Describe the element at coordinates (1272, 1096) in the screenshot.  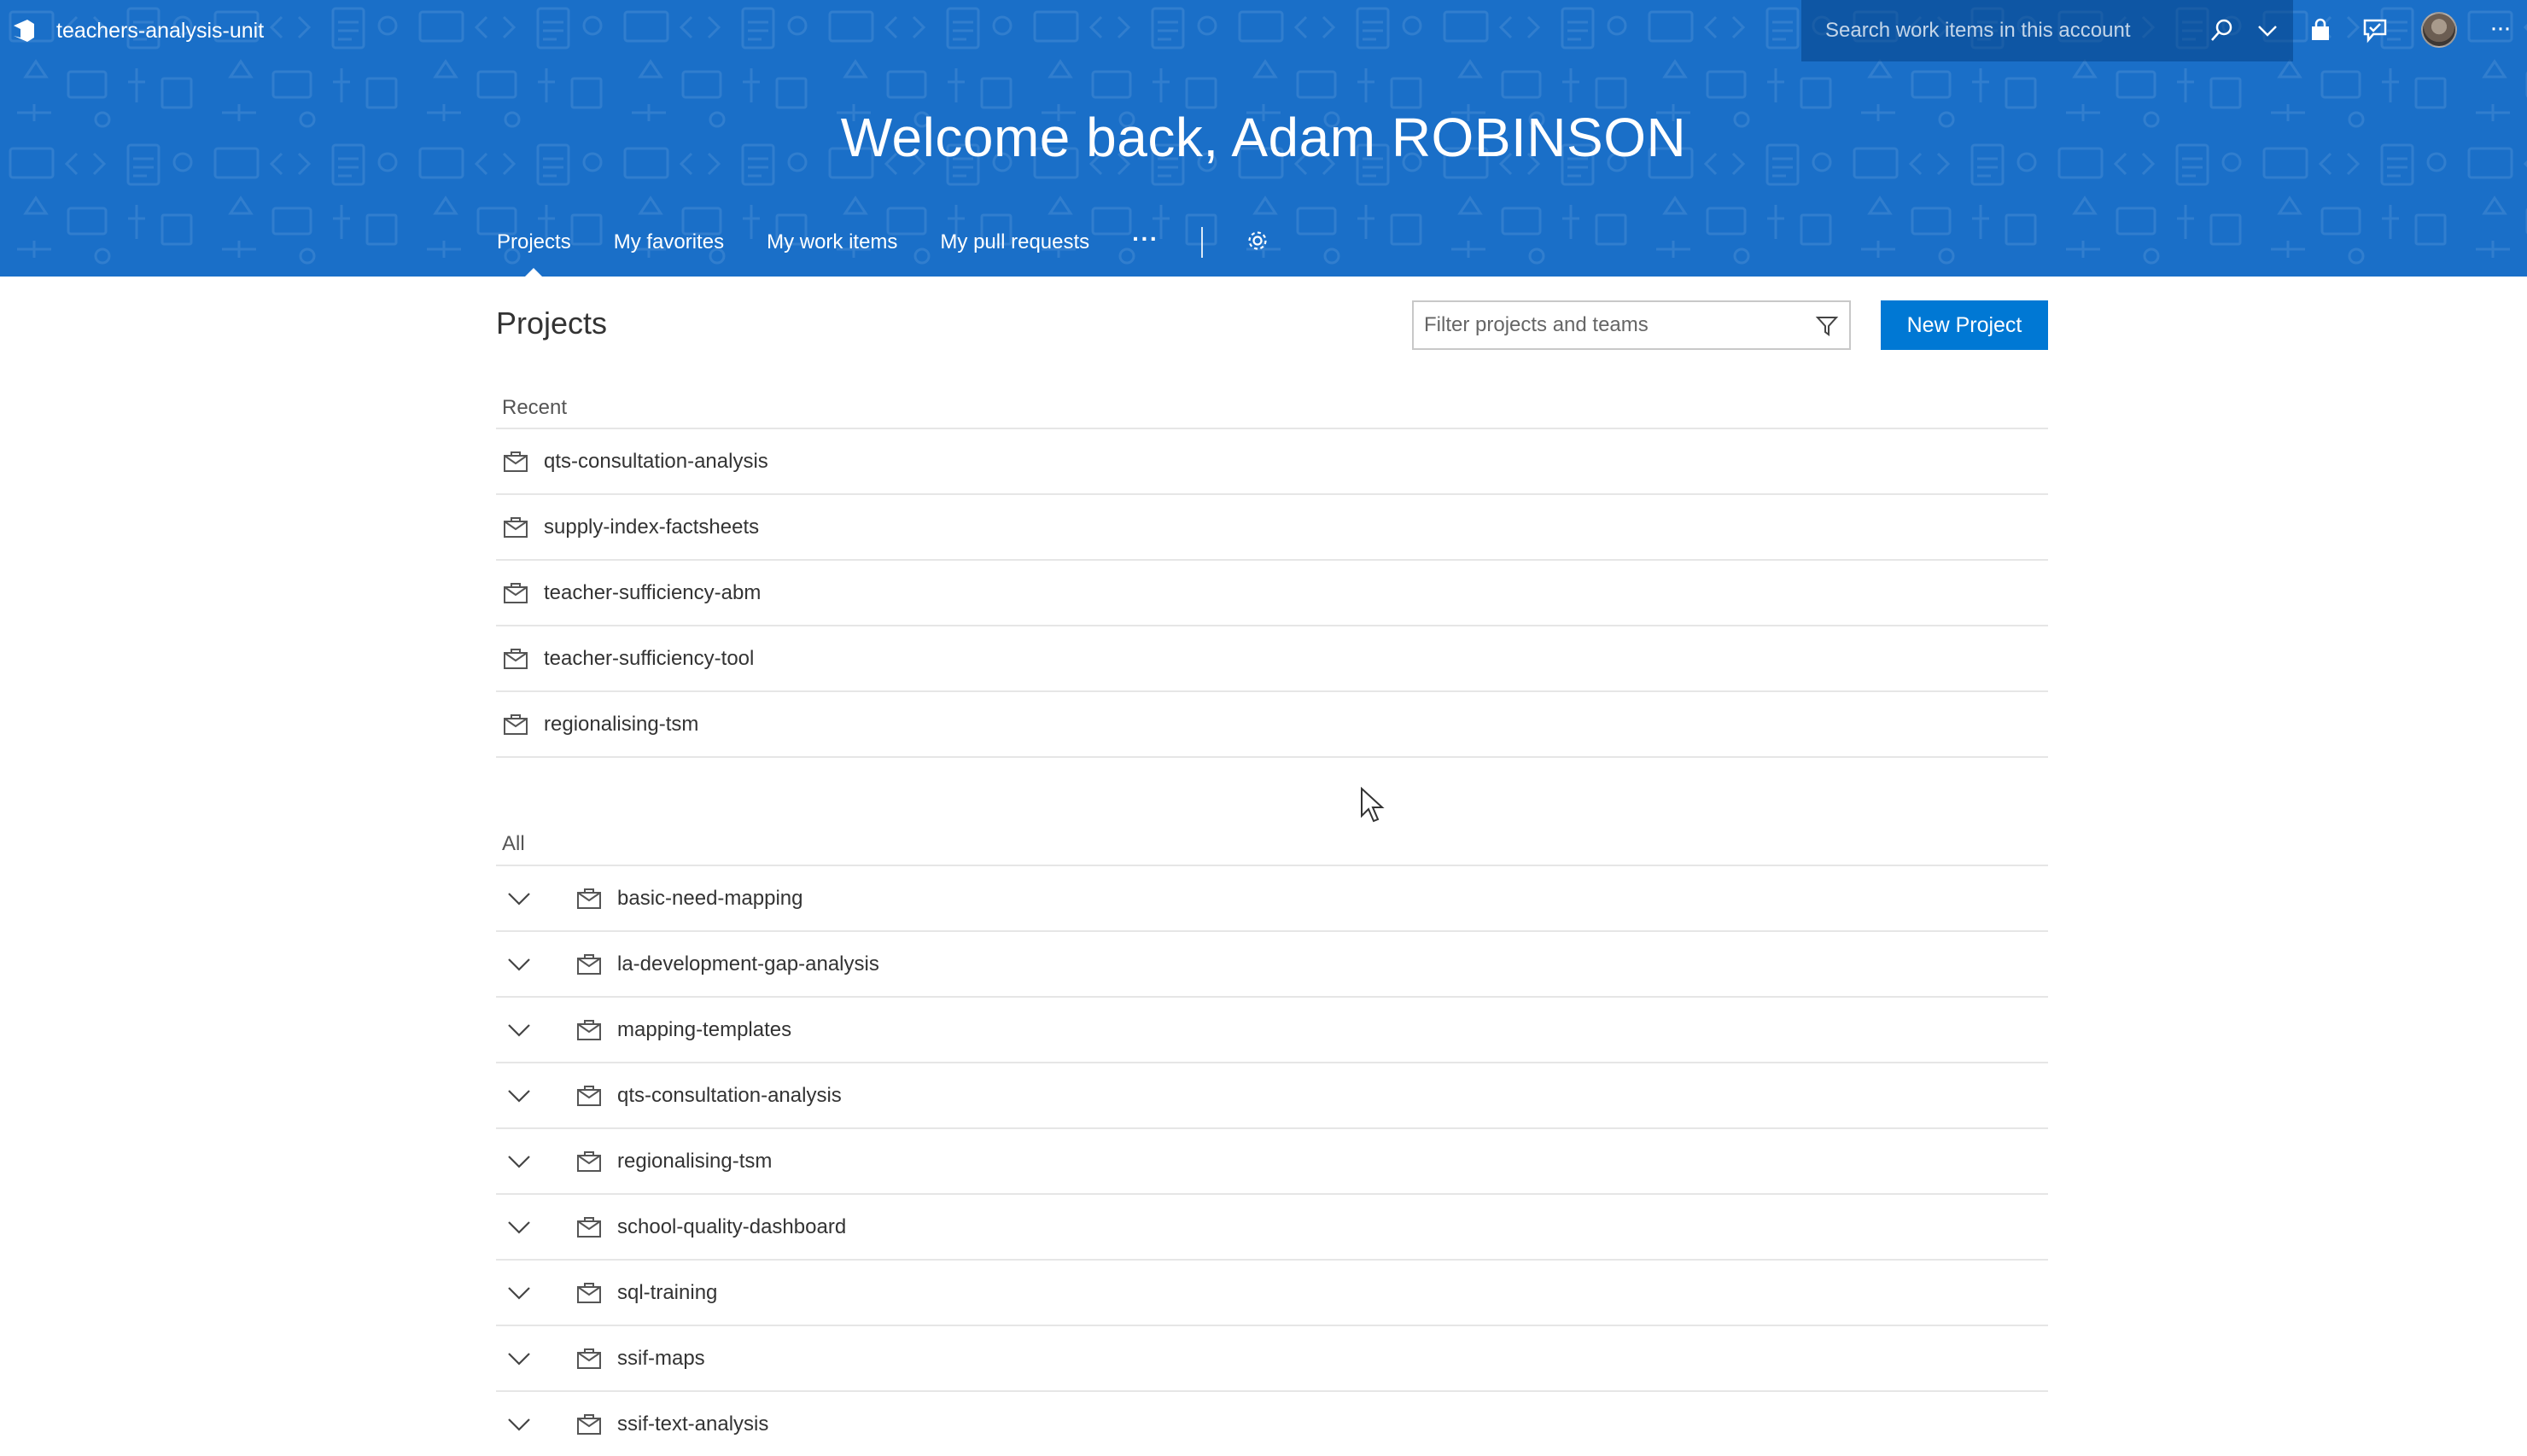
I see `project-row: qts-consultation-analysis` at that location.